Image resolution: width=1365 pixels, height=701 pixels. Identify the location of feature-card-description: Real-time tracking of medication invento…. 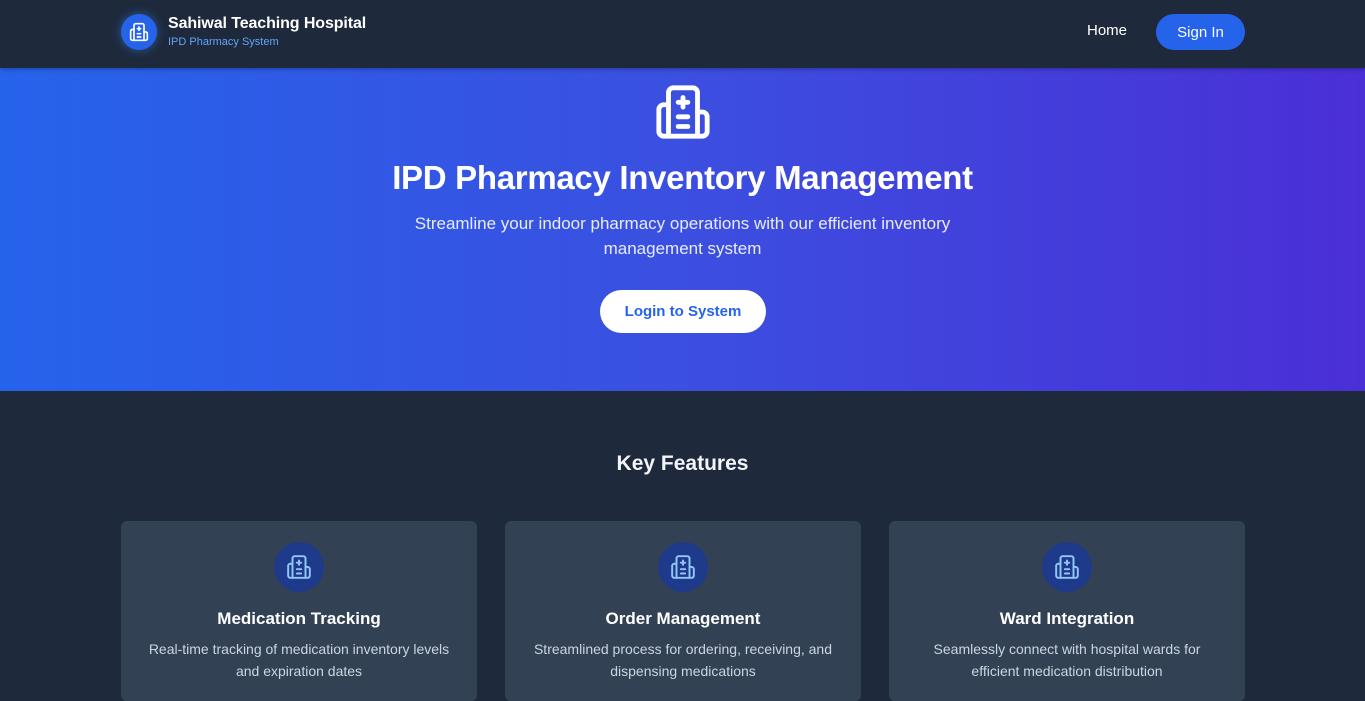
(299, 660).